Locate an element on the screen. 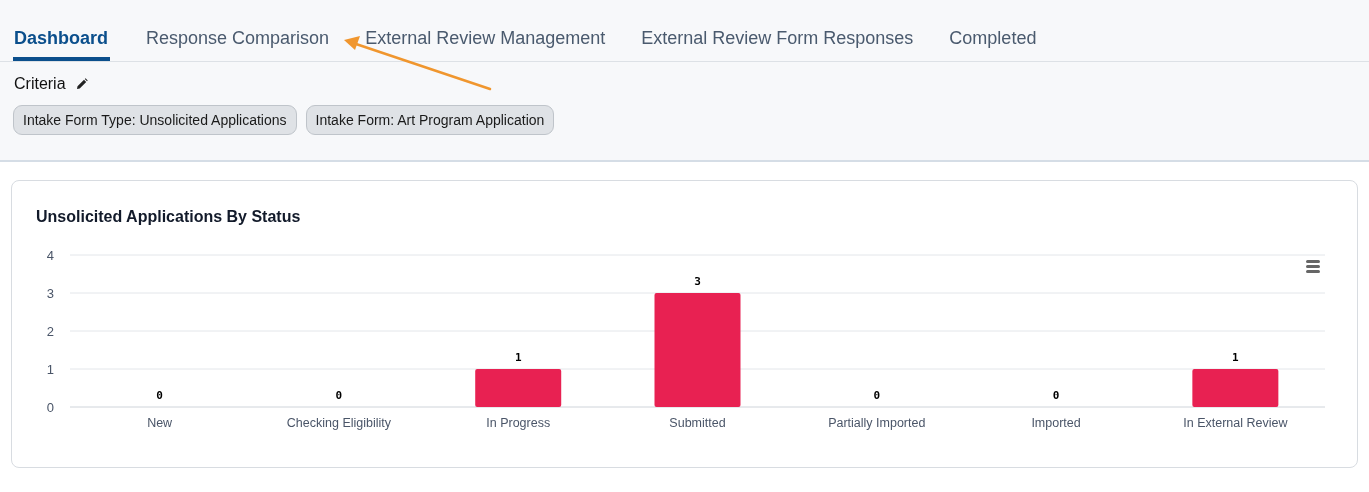 This screenshot has height=492, width=1369. axis-category-label: In External Review is located at coordinates (1235, 423).